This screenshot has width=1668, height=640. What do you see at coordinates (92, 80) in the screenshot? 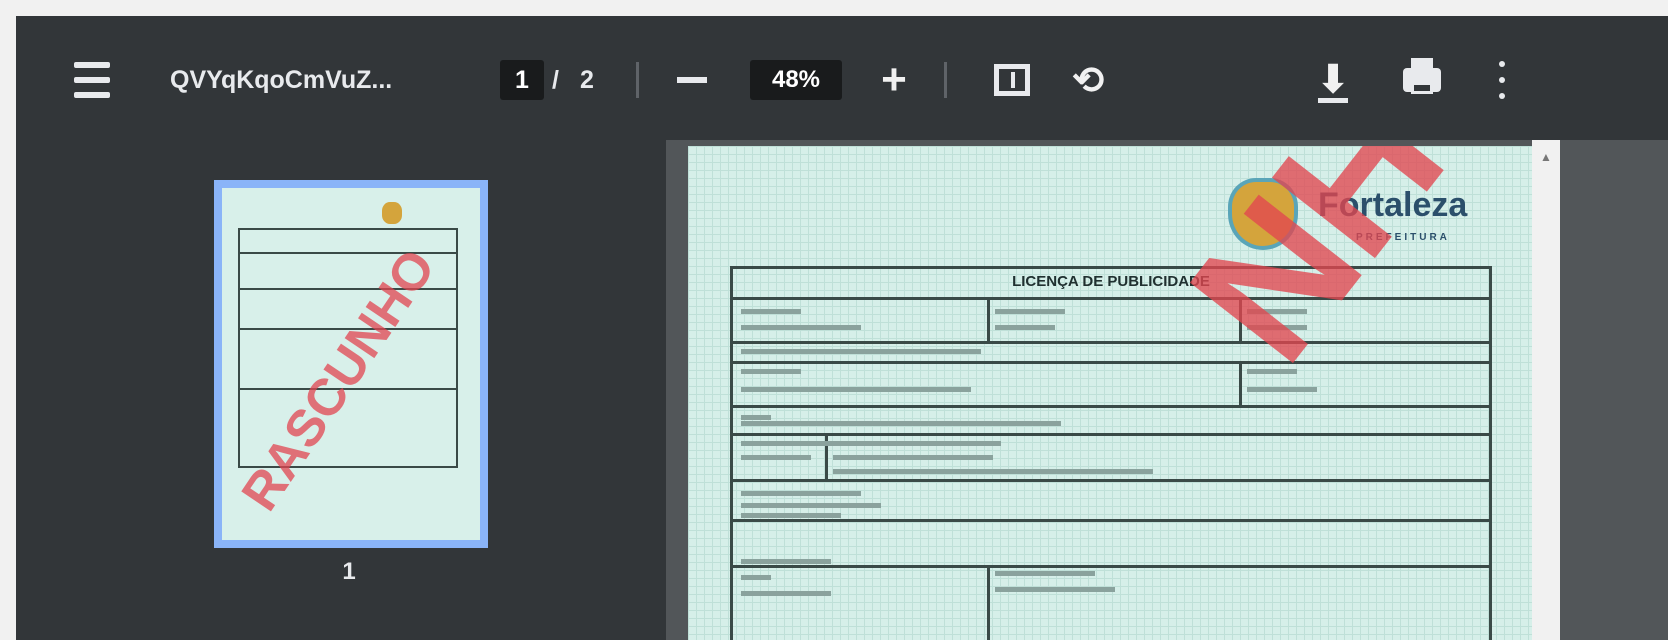
I see `menu-icon` at bounding box center [92, 80].